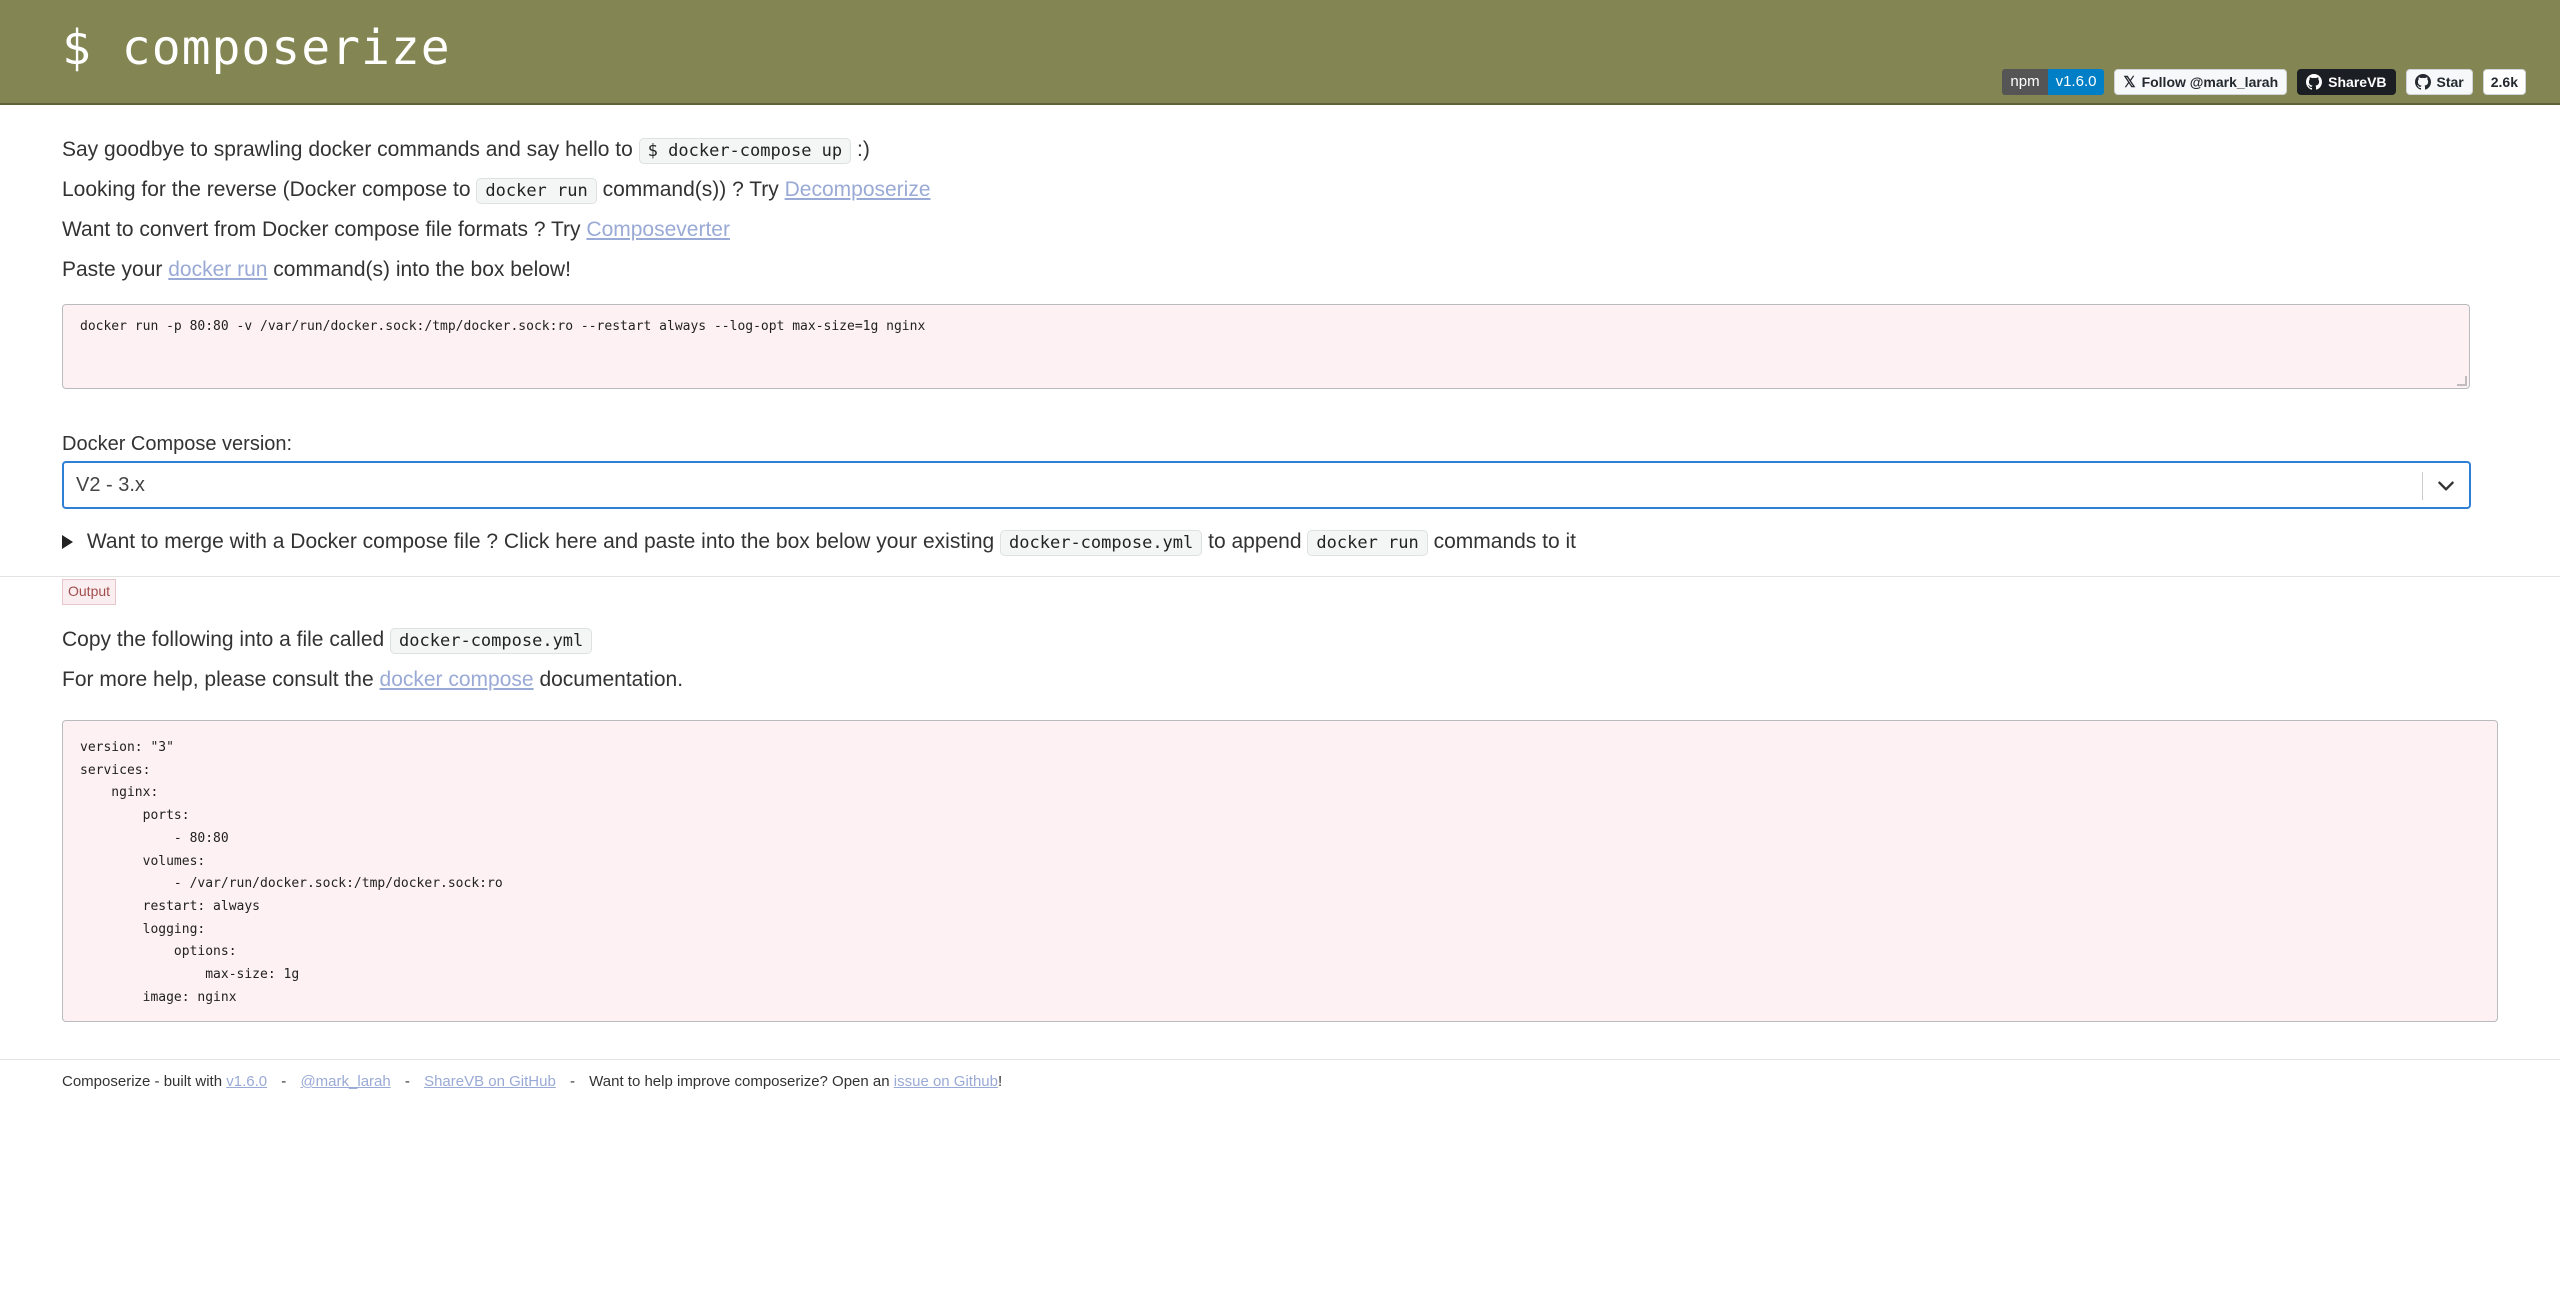 The width and height of the screenshot is (2560, 1314). I want to click on resize-handle-icon, so click(2462, 381).